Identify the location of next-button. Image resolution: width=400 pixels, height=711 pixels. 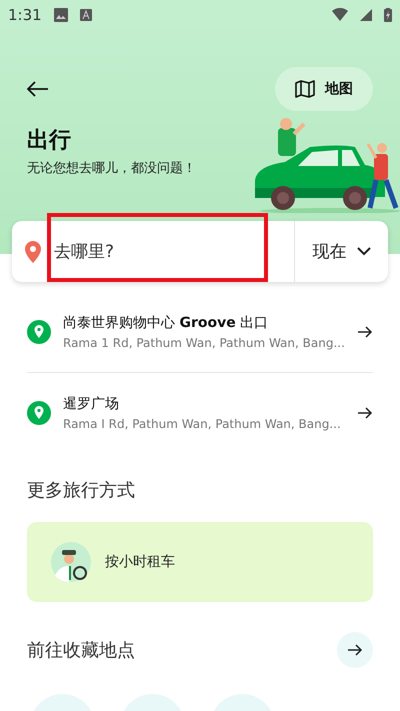
(355, 650).